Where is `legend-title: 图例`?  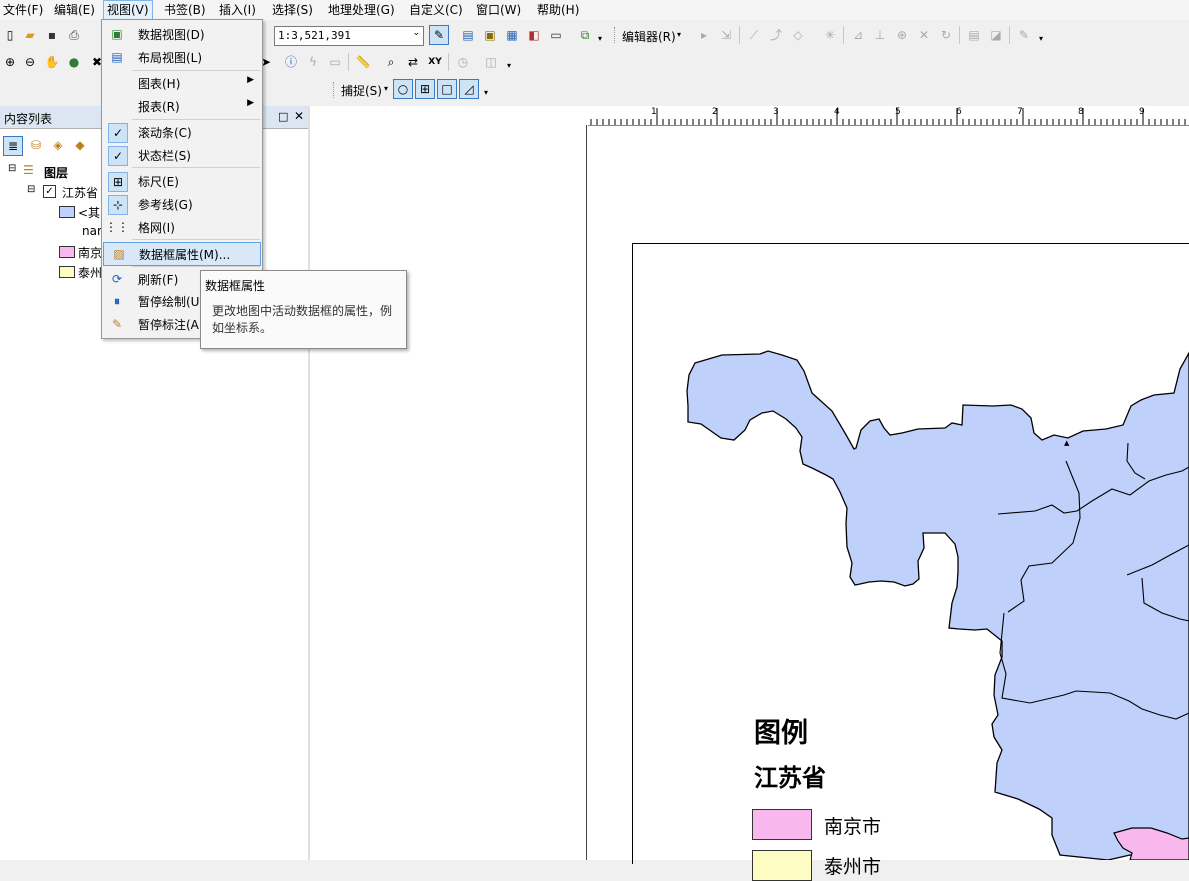
legend-title: 图例 is located at coordinates (781, 730).